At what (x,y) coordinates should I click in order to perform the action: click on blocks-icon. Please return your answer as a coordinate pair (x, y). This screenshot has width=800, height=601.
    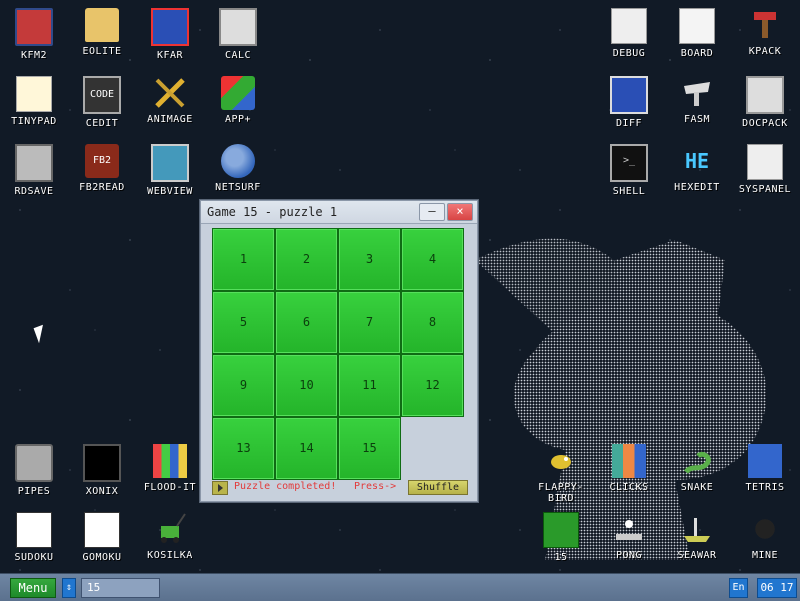
    Looking at the image, I should click on (629, 461).